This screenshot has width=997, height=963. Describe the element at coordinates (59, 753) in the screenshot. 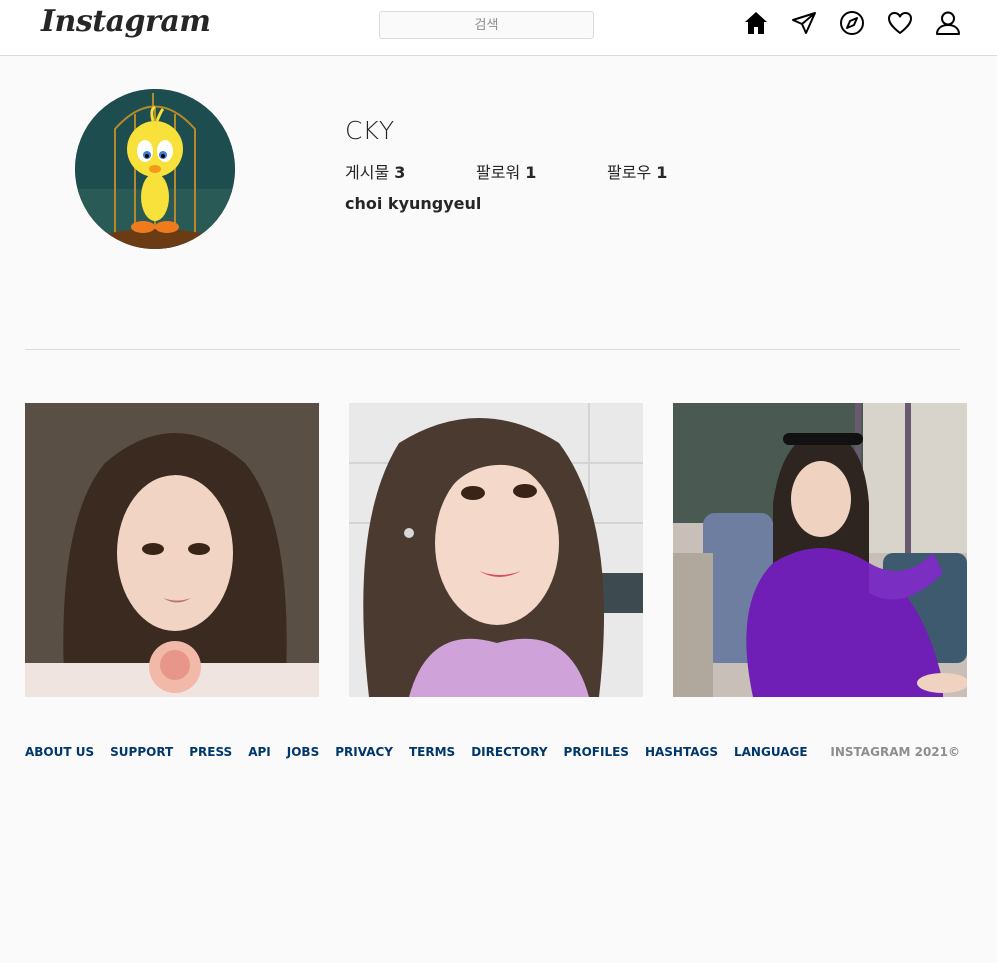

I see `footer-link-about: ABOUT US` at that location.